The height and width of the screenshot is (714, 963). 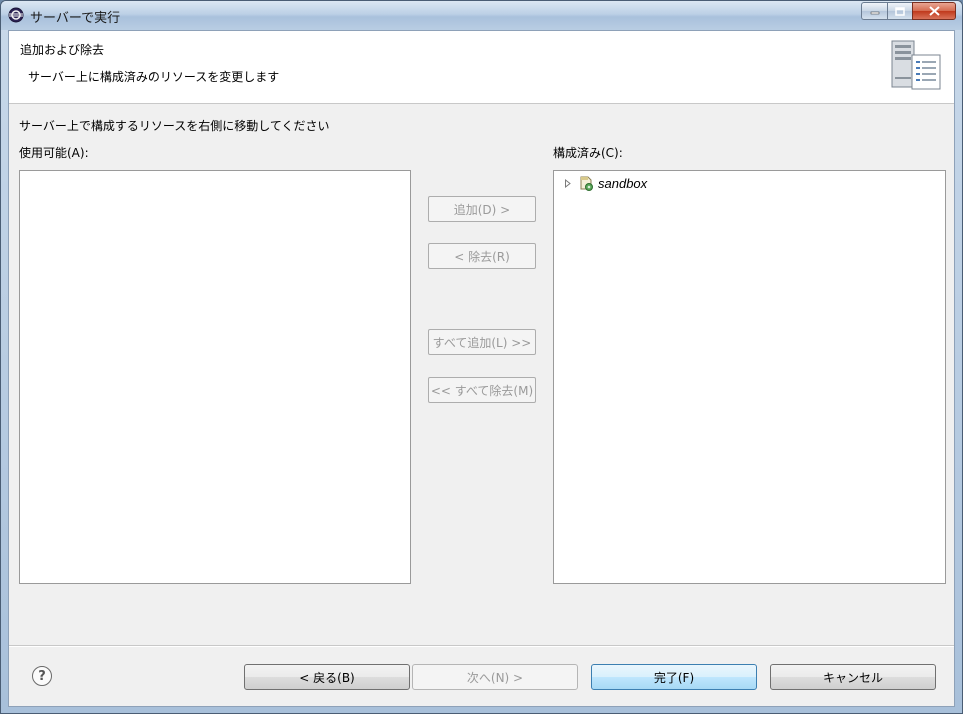 What do you see at coordinates (54, 153) in the screenshot?
I see `available-label: 使用可能(A):` at bounding box center [54, 153].